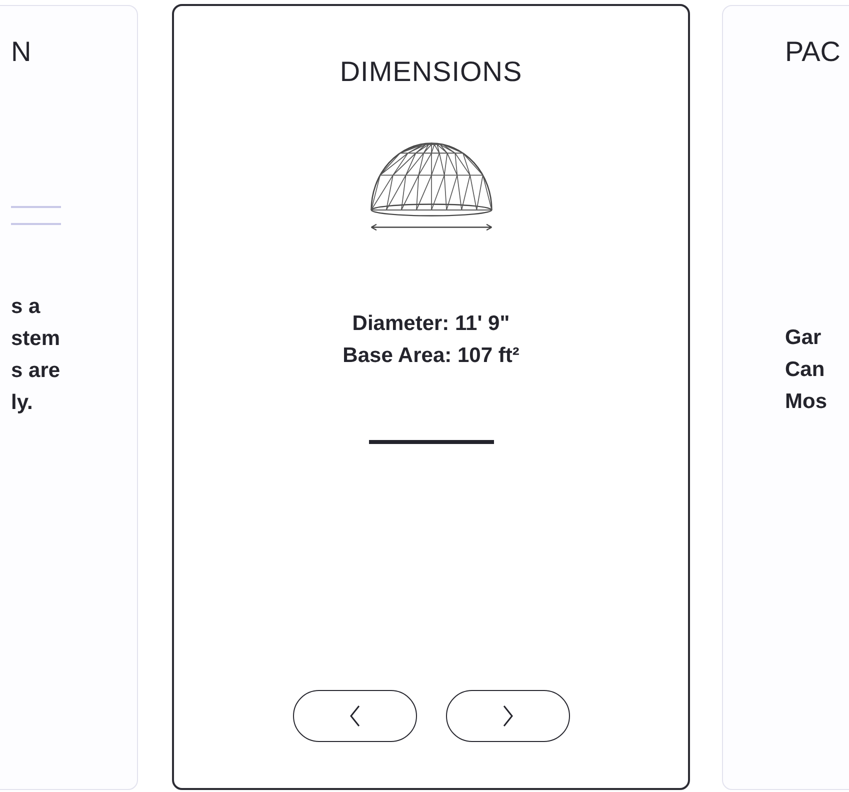 This screenshot has height=792, width=849. Describe the element at coordinates (21, 52) in the screenshot. I see `card-title: N` at that location.